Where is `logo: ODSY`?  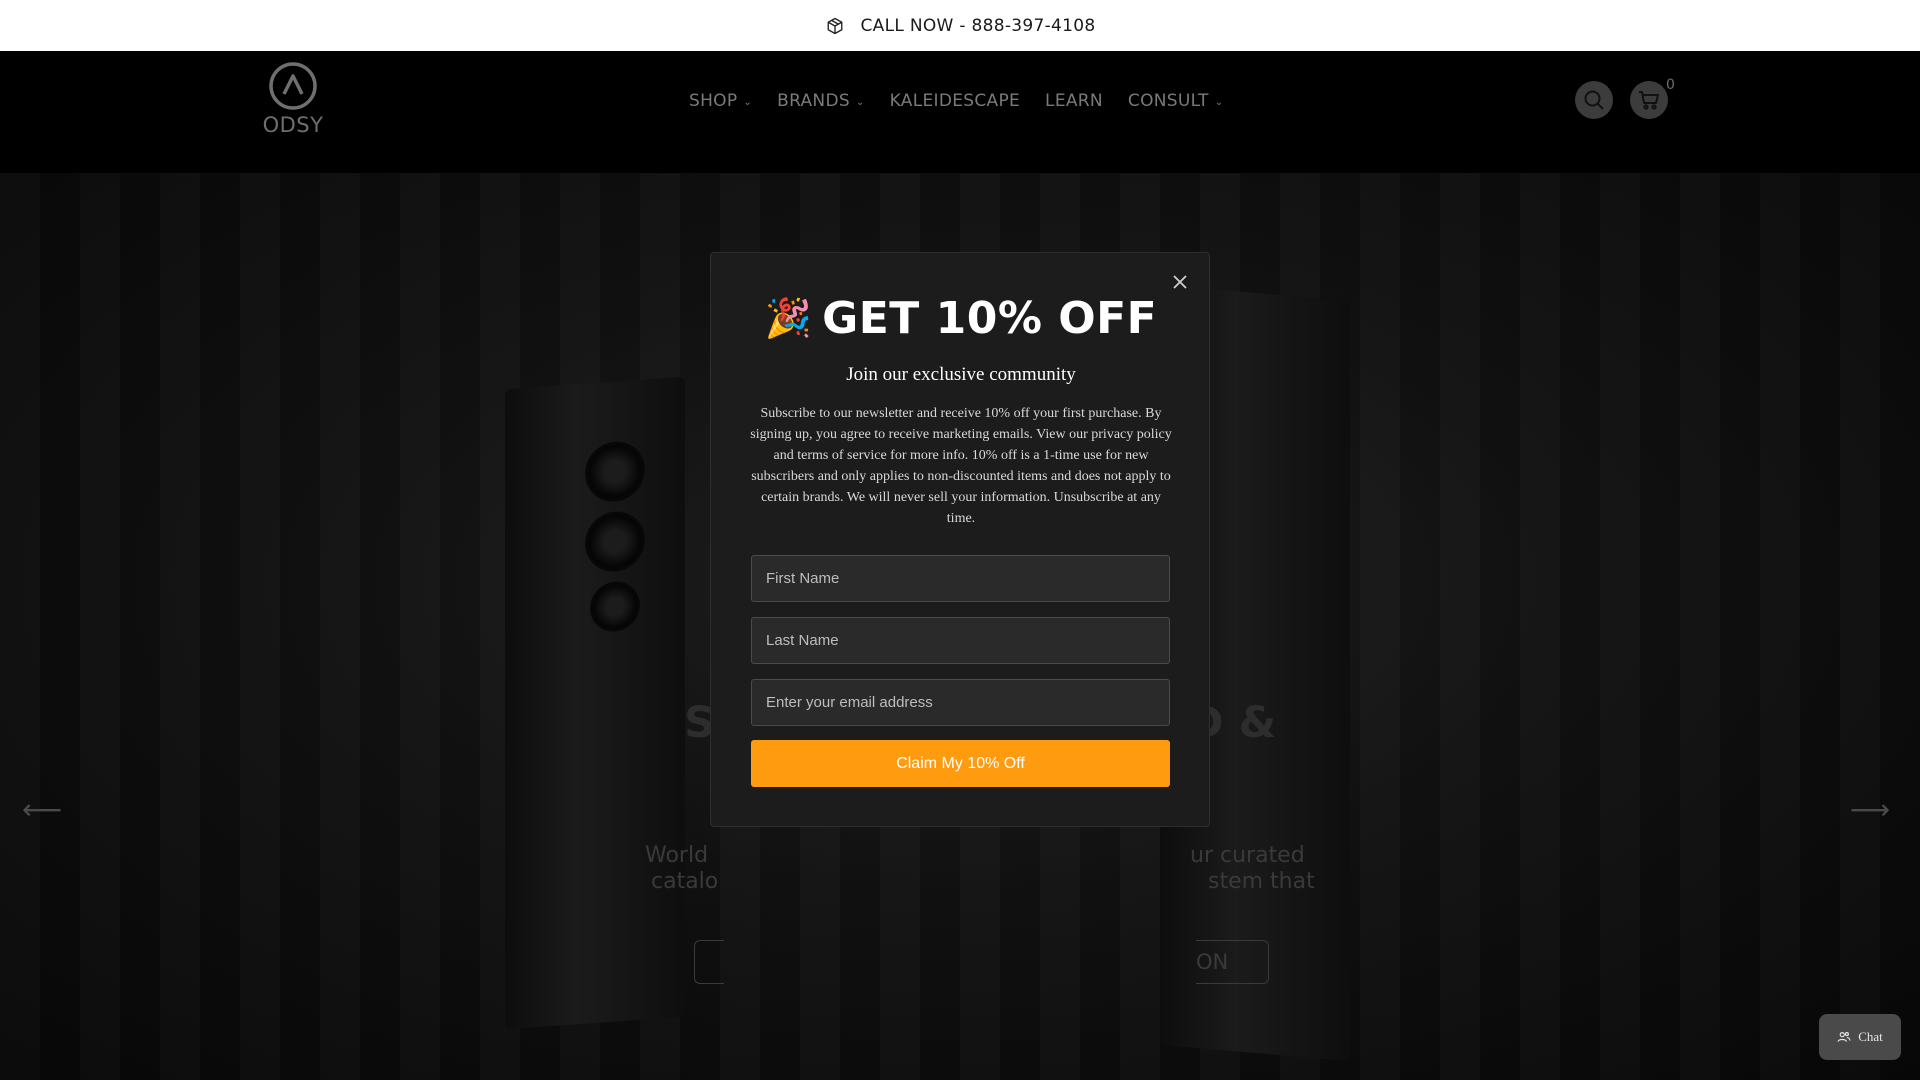
logo: ODSY is located at coordinates (293, 101).